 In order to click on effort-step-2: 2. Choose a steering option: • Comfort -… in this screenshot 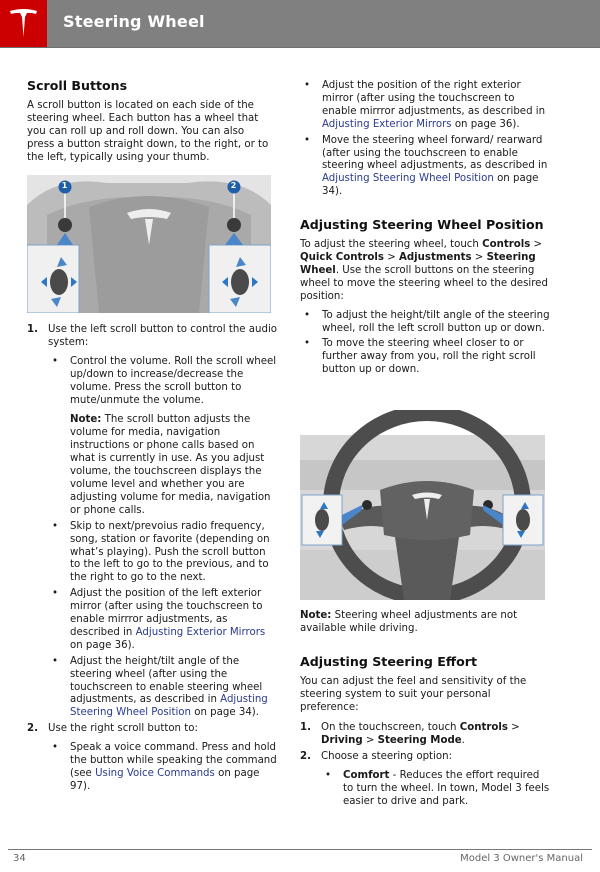, I will do `click(425, 779)`.